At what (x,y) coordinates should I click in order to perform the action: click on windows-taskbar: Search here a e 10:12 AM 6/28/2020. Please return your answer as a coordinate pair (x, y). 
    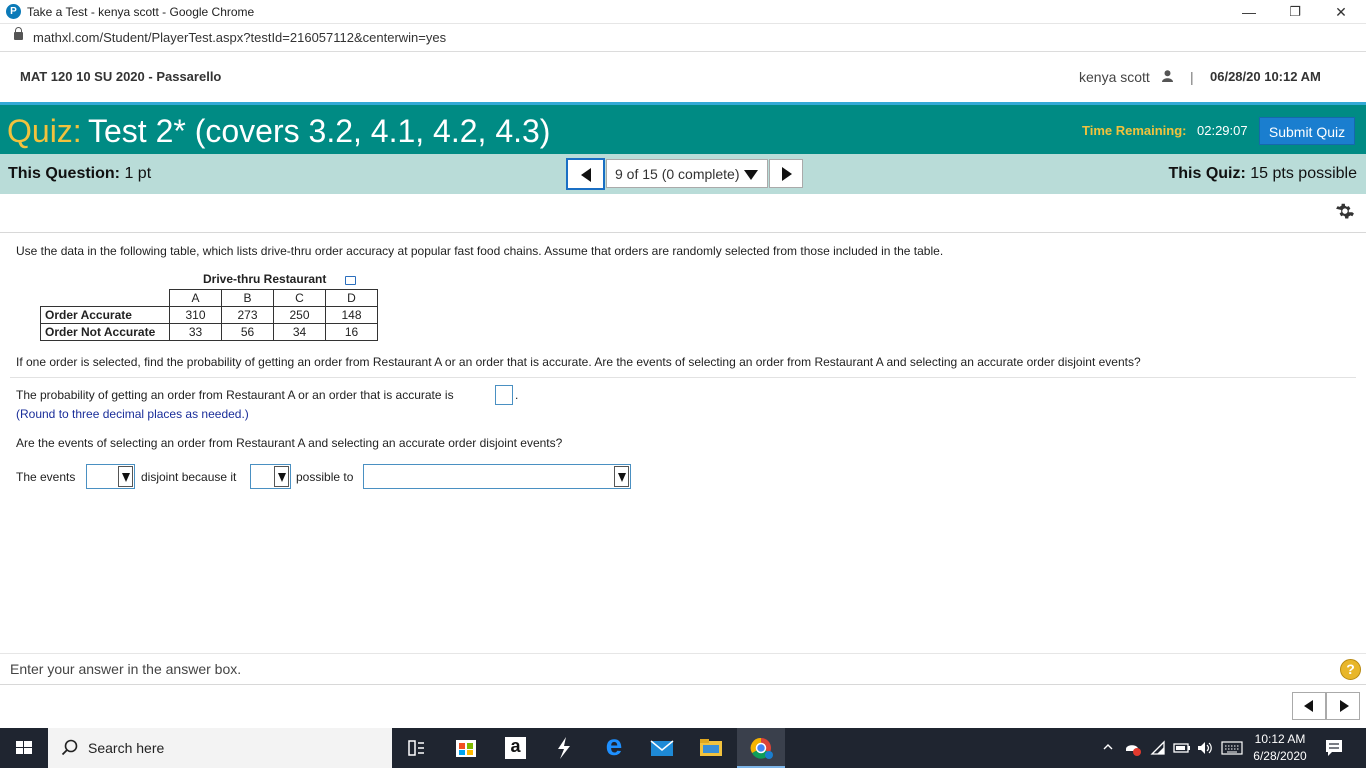
    Looking at the image, I should click on (683, 748).